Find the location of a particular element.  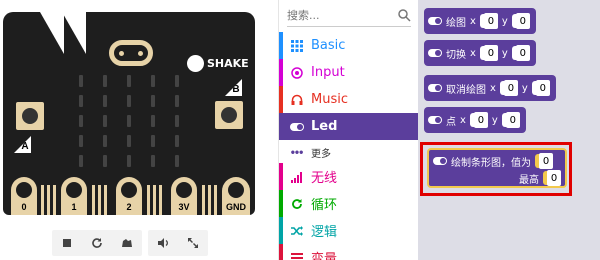

category-basic: Basic is located at coordinates (349, 45).